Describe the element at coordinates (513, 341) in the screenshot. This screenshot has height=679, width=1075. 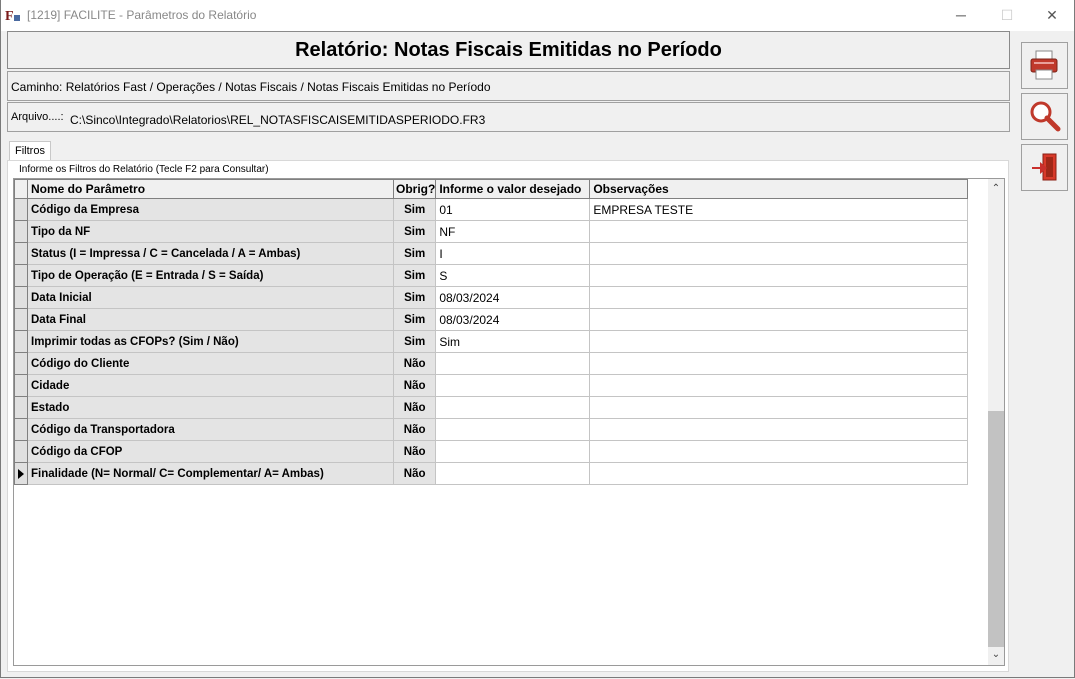
I see `param-value-cell: Sim` at that location.